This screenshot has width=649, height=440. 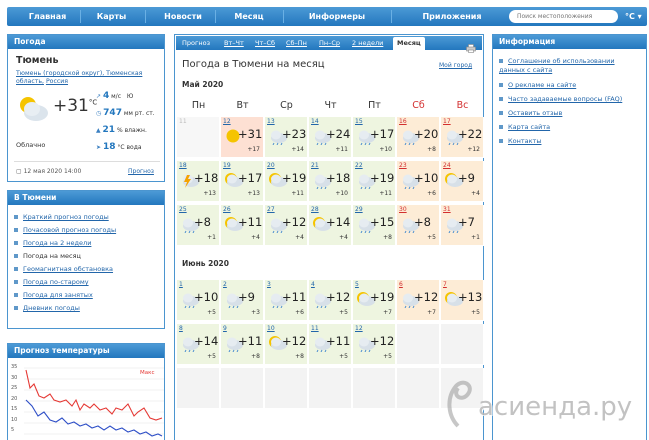 What do you see at coordinates (286, 137) in the screenshot?
I see `calendar-day-cell: 13 +23 +14` at bounding box center [286, 137].